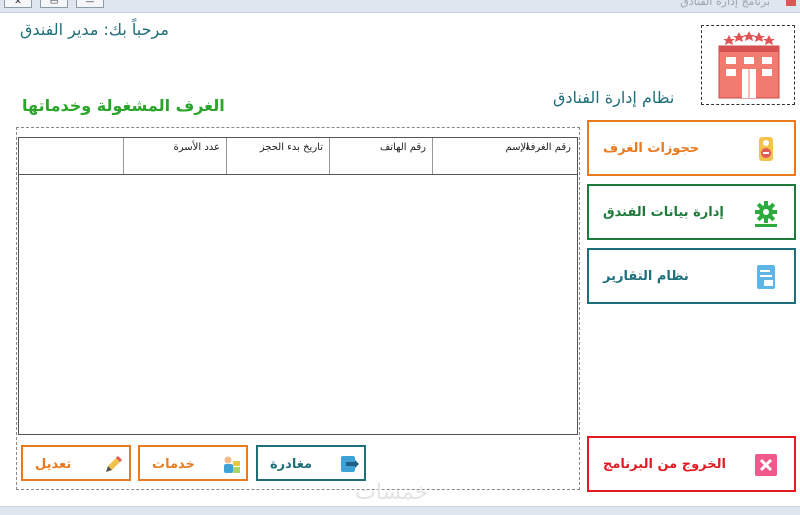 Image resolution: width=800 pixels, height=515 pixels. I want to click on room-bookings-button: حجوزات الغرف, so click(691, 148).